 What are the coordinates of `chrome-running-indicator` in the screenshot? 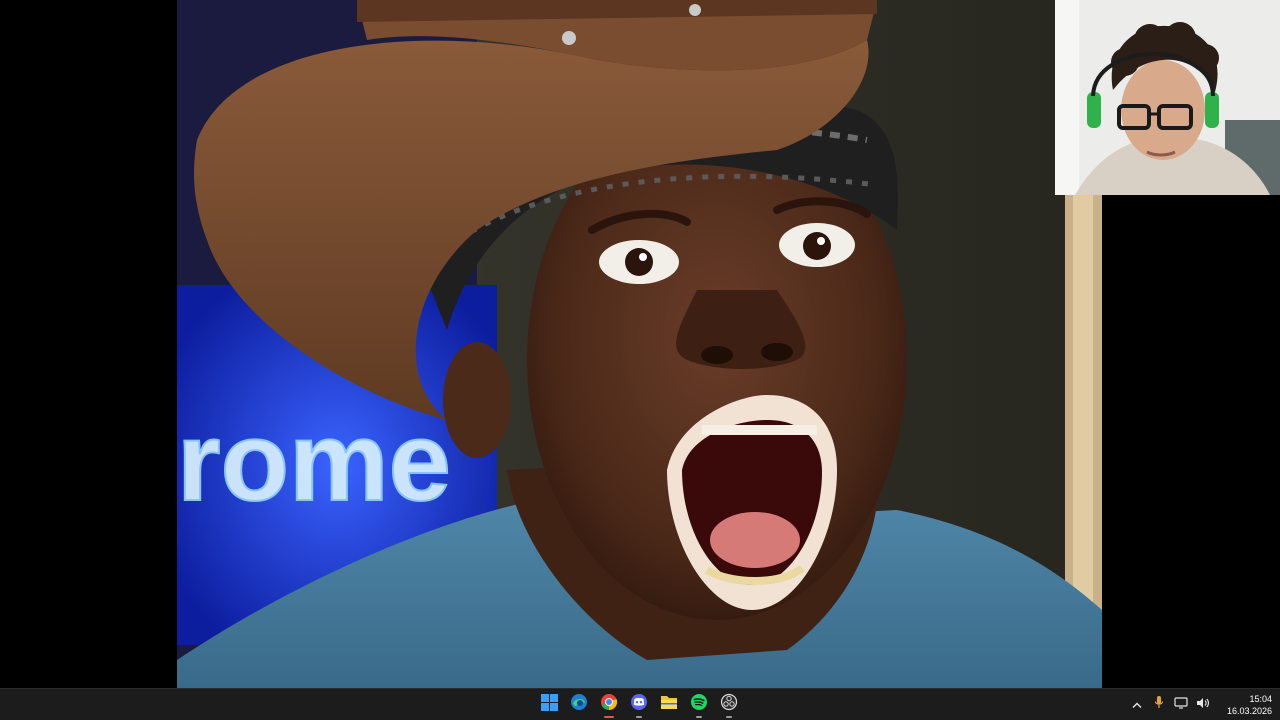 It's located at (609, 716).